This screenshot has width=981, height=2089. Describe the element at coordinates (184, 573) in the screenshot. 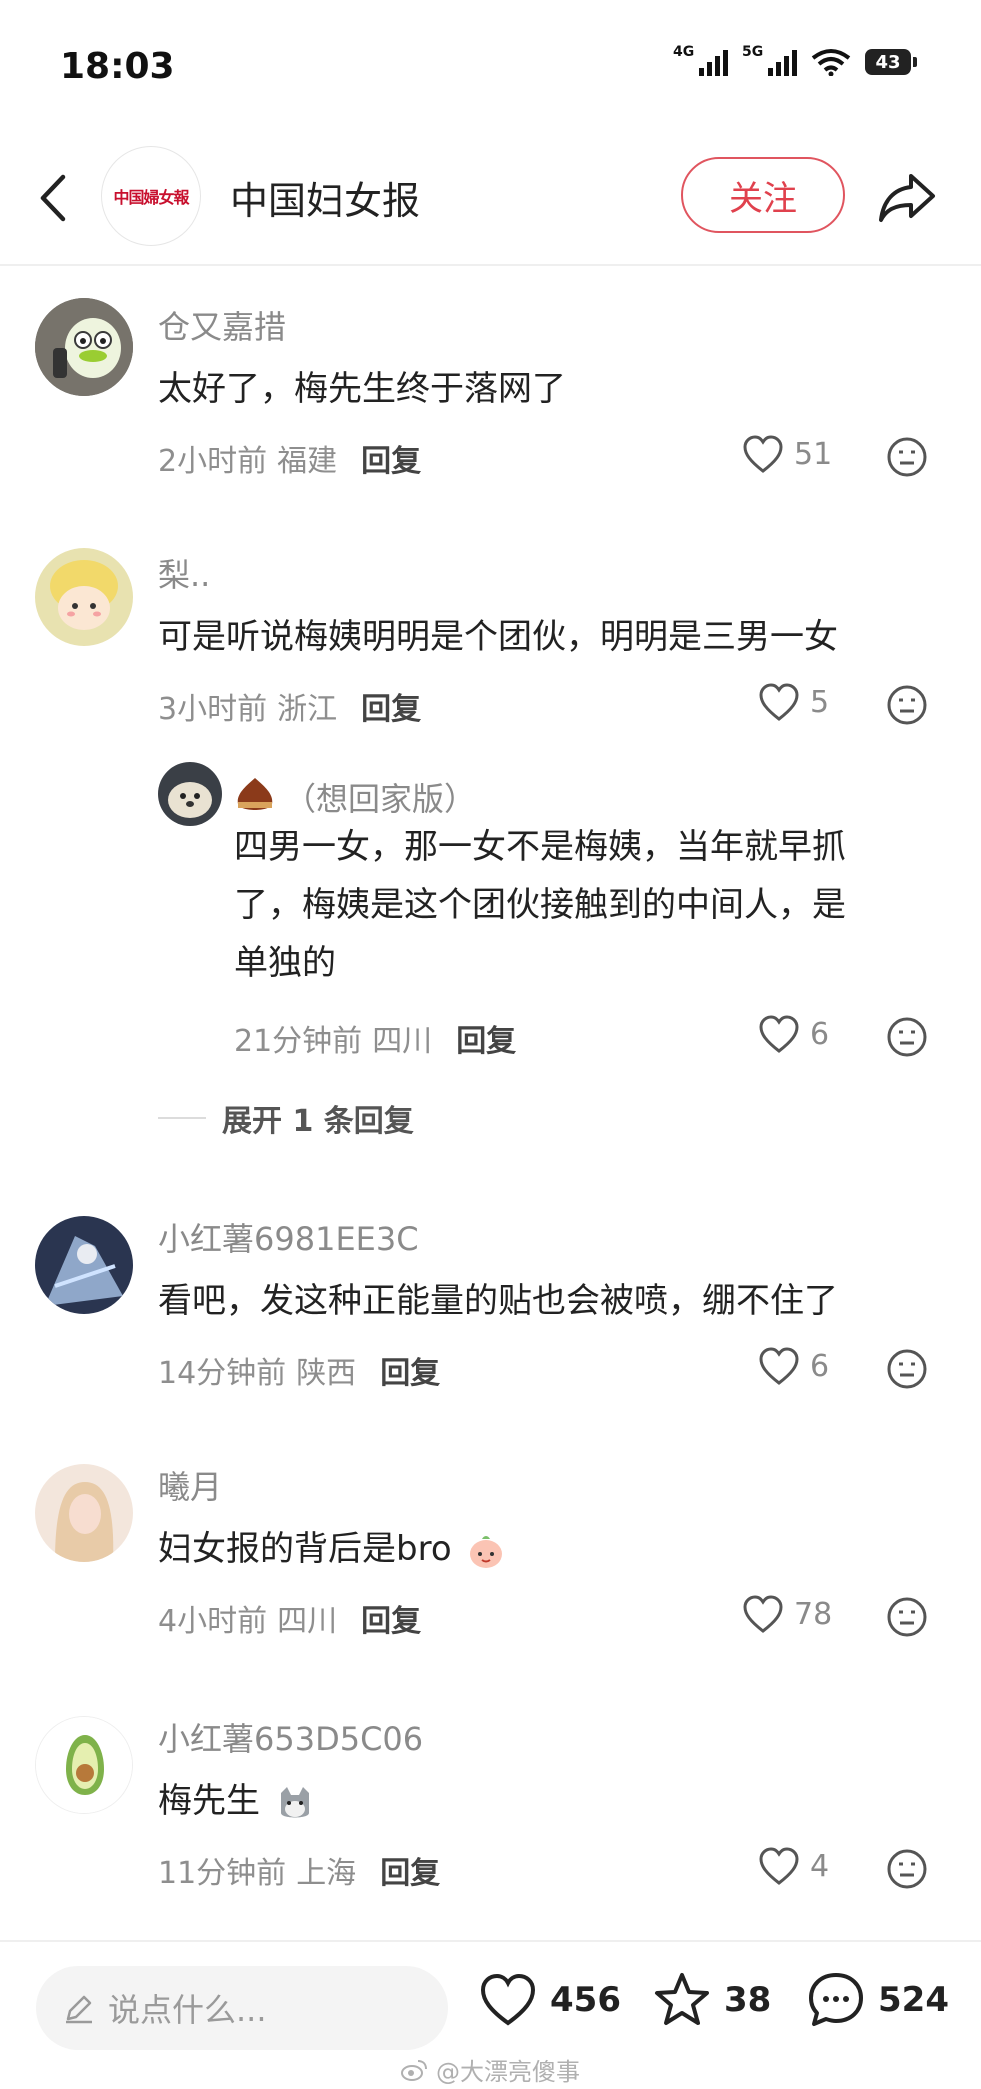

I see `comment-author: 梨..` at that location.